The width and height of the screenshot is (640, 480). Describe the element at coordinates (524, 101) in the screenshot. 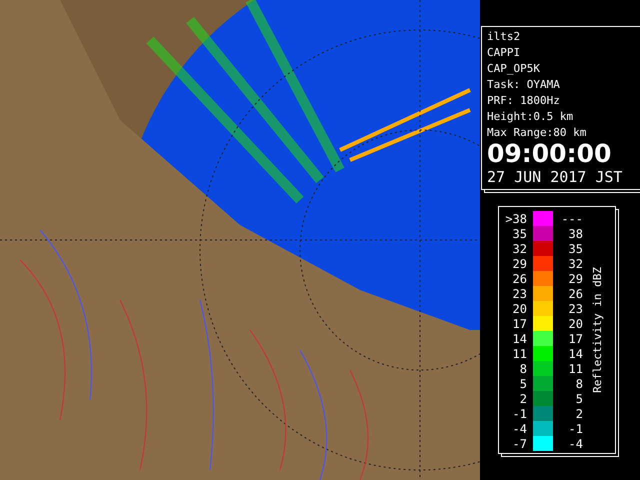

I see `info-text: PRF: 1800Hz` at that location.